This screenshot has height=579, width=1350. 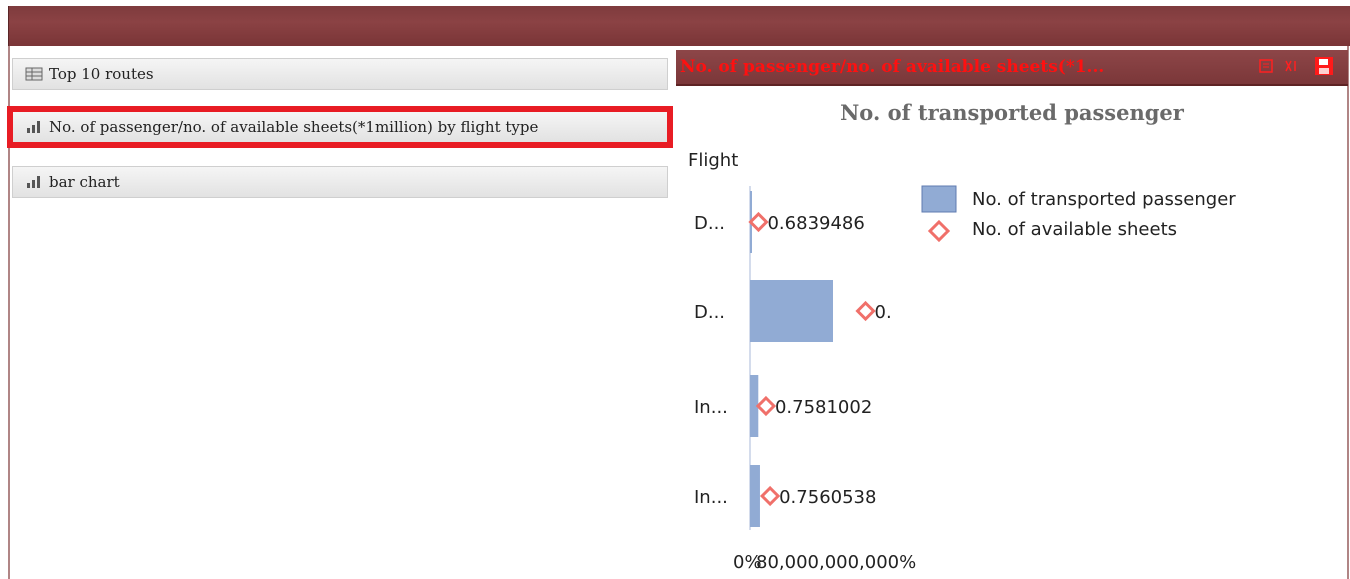 What do you see at coordinates (1348, 312) in the screenshot?
I see `frame-border-right` at bounding box center [1348, 312].